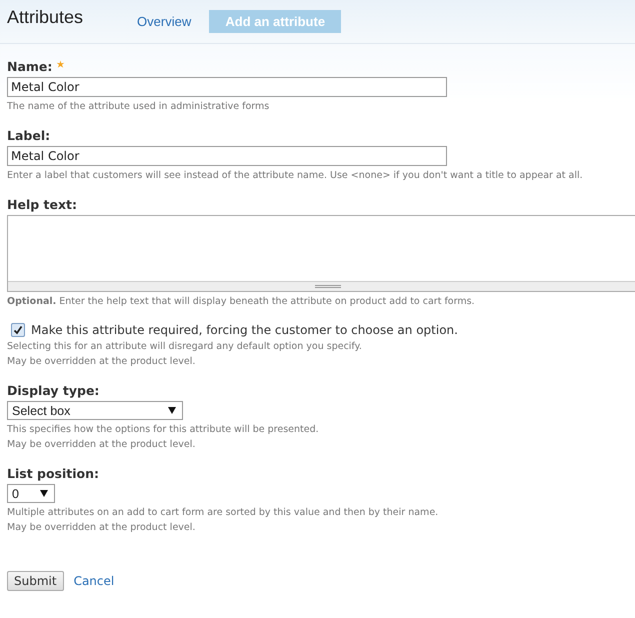 The height and width of the screenshot is (618, 635). What do you see at coordinates (223, 513) in the screenshot?
I see `field-description: Multiple attributes on an add to cart form are sorted by this value and then by their name.` at bounding box center [223, 513].